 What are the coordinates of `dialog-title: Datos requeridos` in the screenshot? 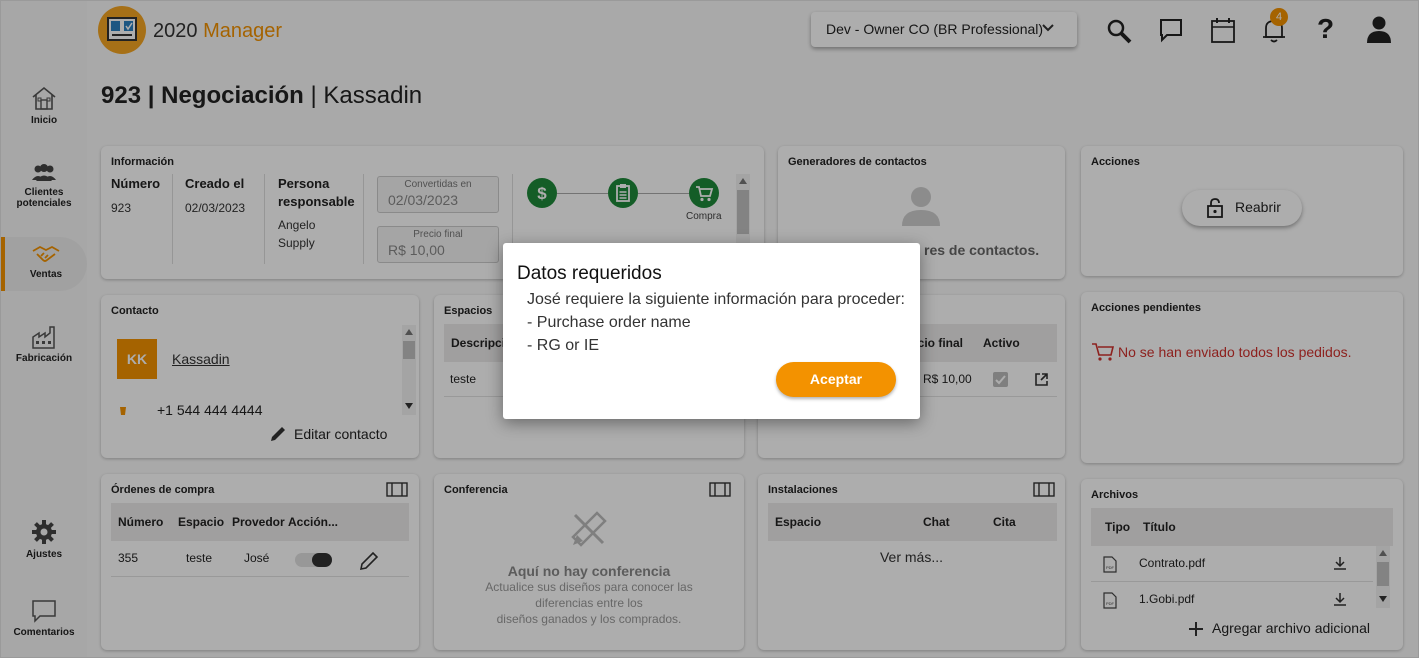 It's located at (589, 273).